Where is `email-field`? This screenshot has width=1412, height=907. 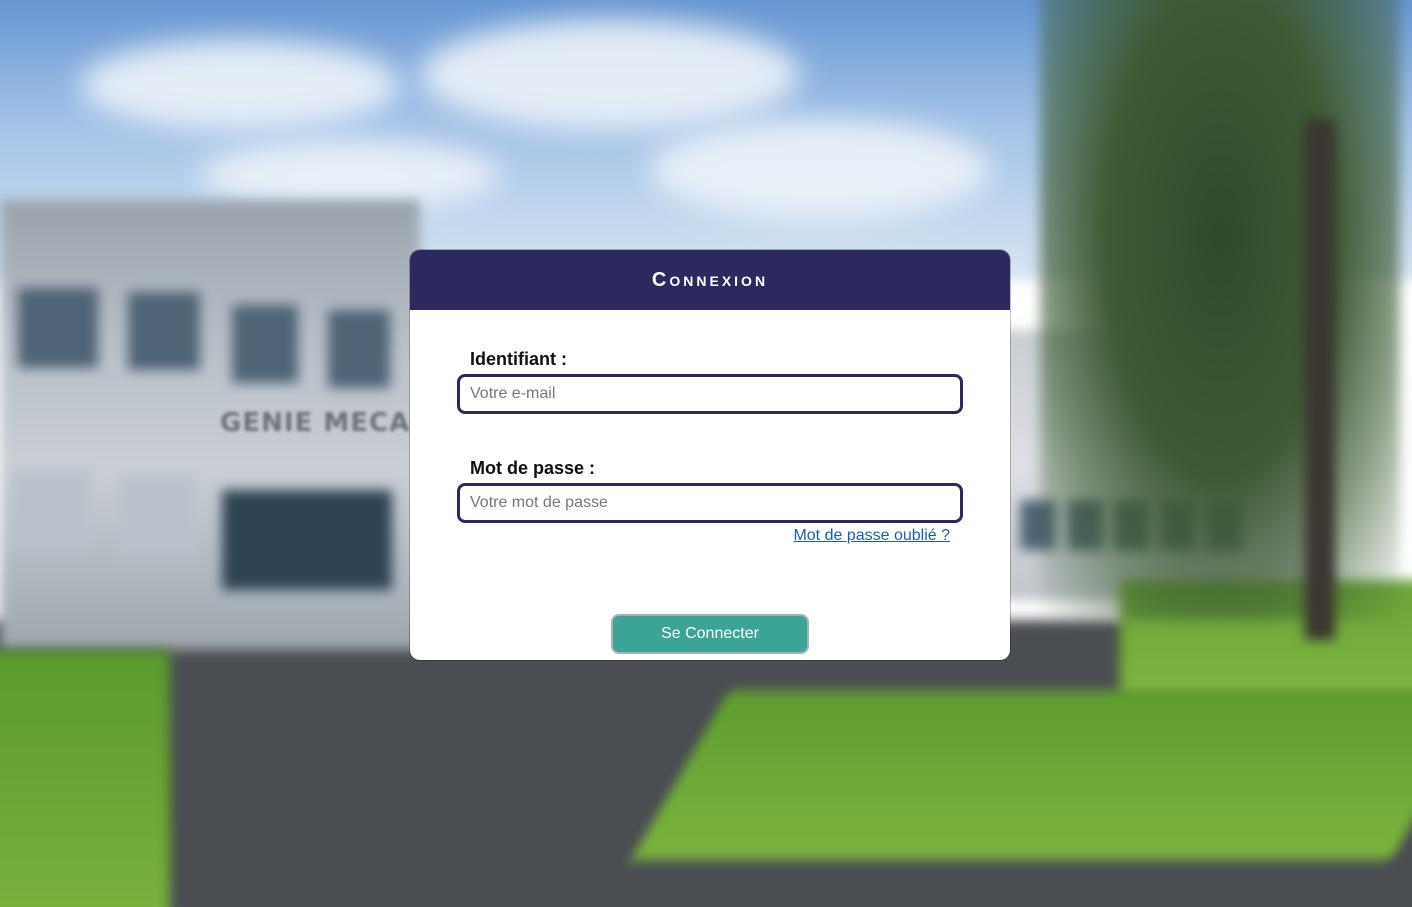 email-field is located at coordinates (710, 394).